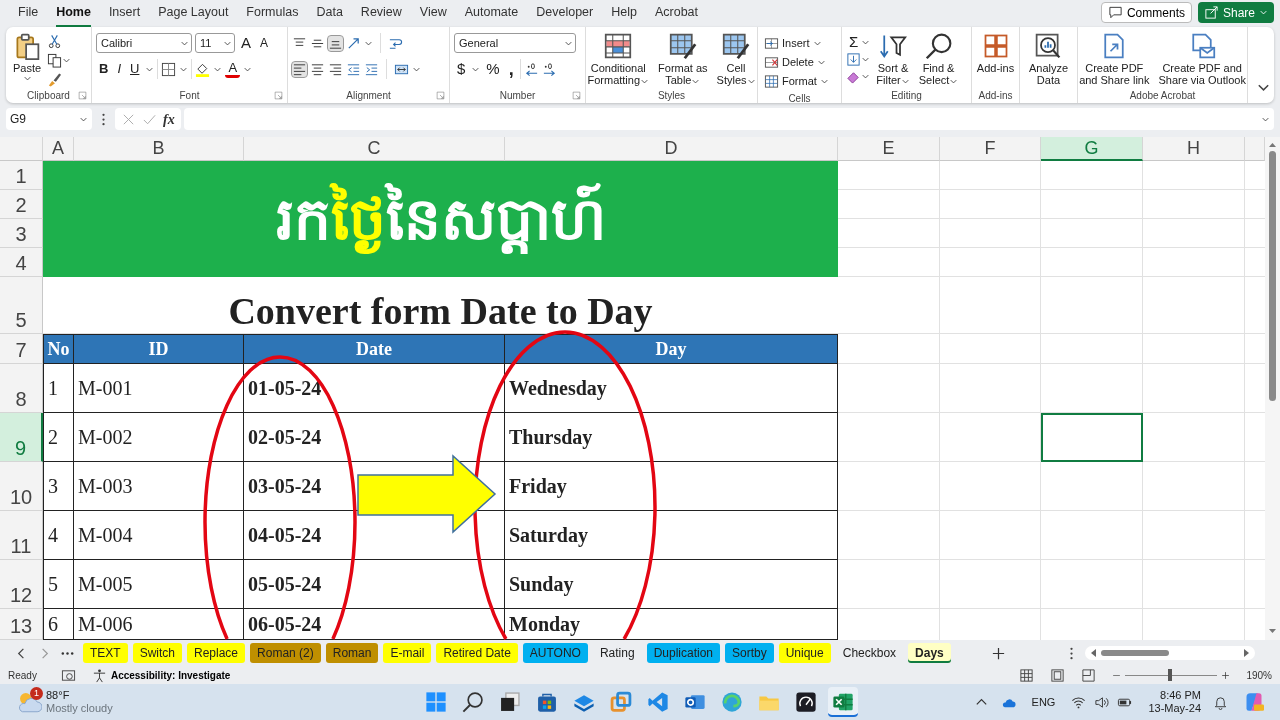 The width and height of the screenshot is (1280, 720). I want to click on wifi-icon, so click(1079, 702).